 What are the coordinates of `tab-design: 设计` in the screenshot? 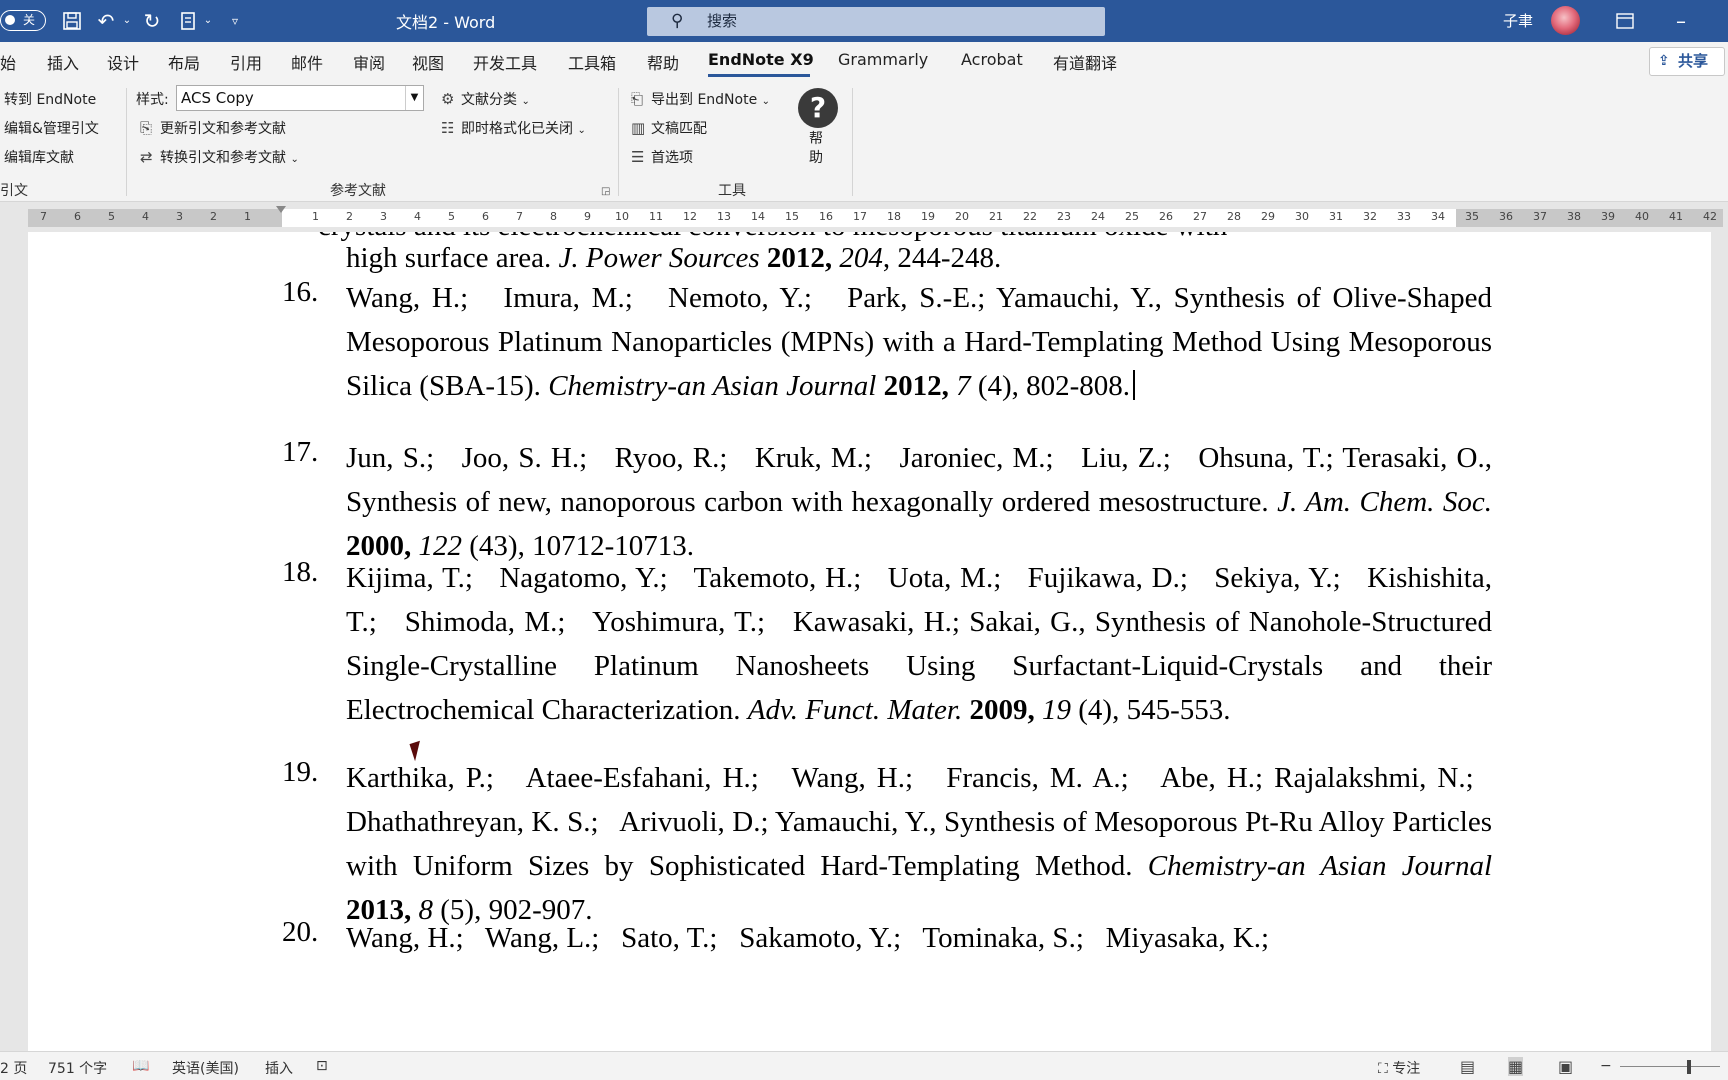 It's located at (123, 62).